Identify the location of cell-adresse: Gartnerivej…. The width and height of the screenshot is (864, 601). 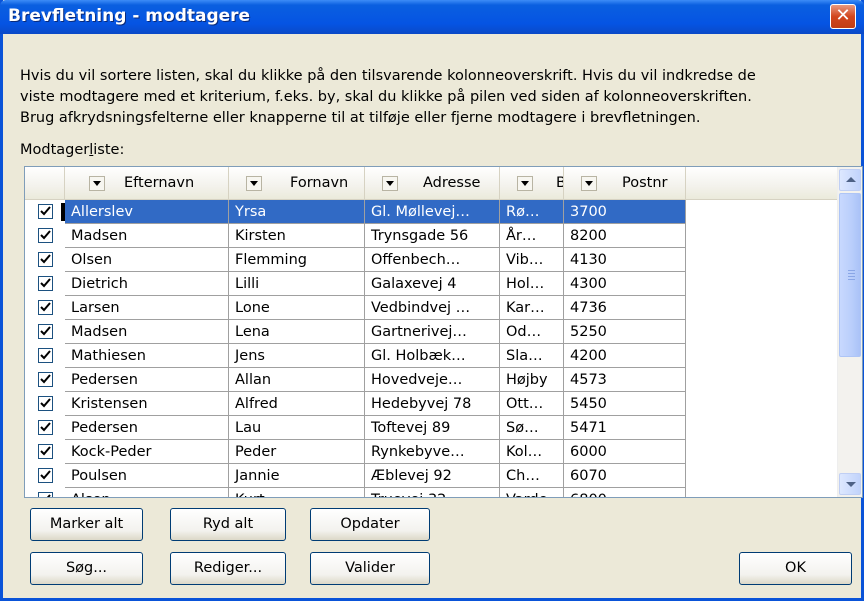
(432, 332).